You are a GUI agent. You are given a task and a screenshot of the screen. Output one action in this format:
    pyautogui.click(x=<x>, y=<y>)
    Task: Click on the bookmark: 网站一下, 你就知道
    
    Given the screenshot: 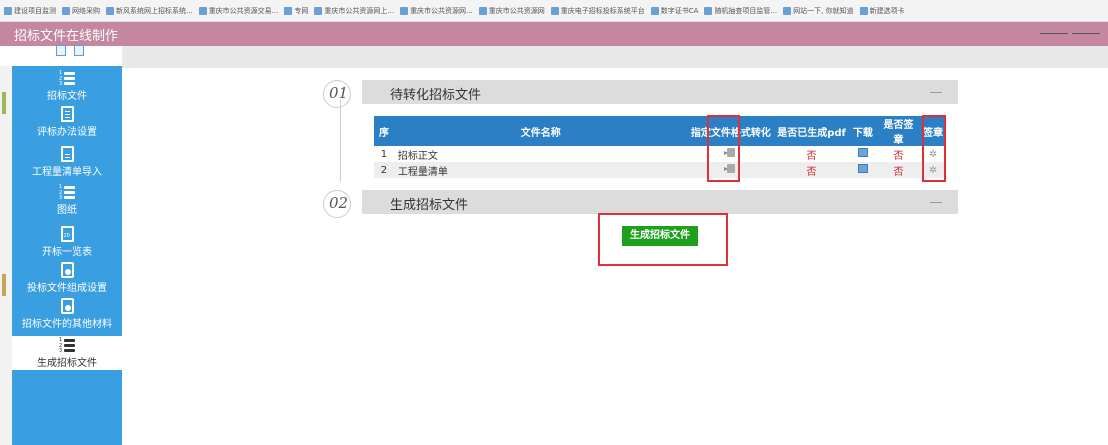 What is the action you would take?
    pyautogui.click(x=818, y=11)
    